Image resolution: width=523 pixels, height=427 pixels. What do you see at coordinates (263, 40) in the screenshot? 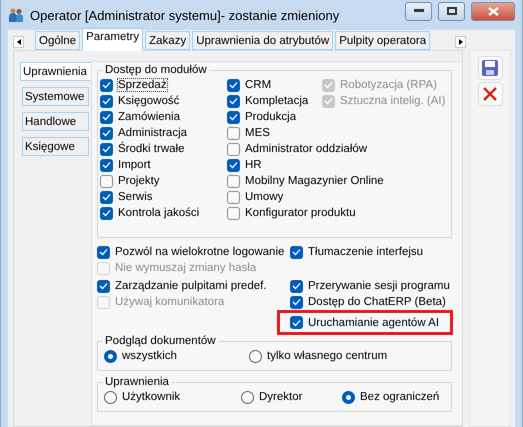
I see `tab: Uprawnienia do atrybutów` at bounding box center [263, 40].